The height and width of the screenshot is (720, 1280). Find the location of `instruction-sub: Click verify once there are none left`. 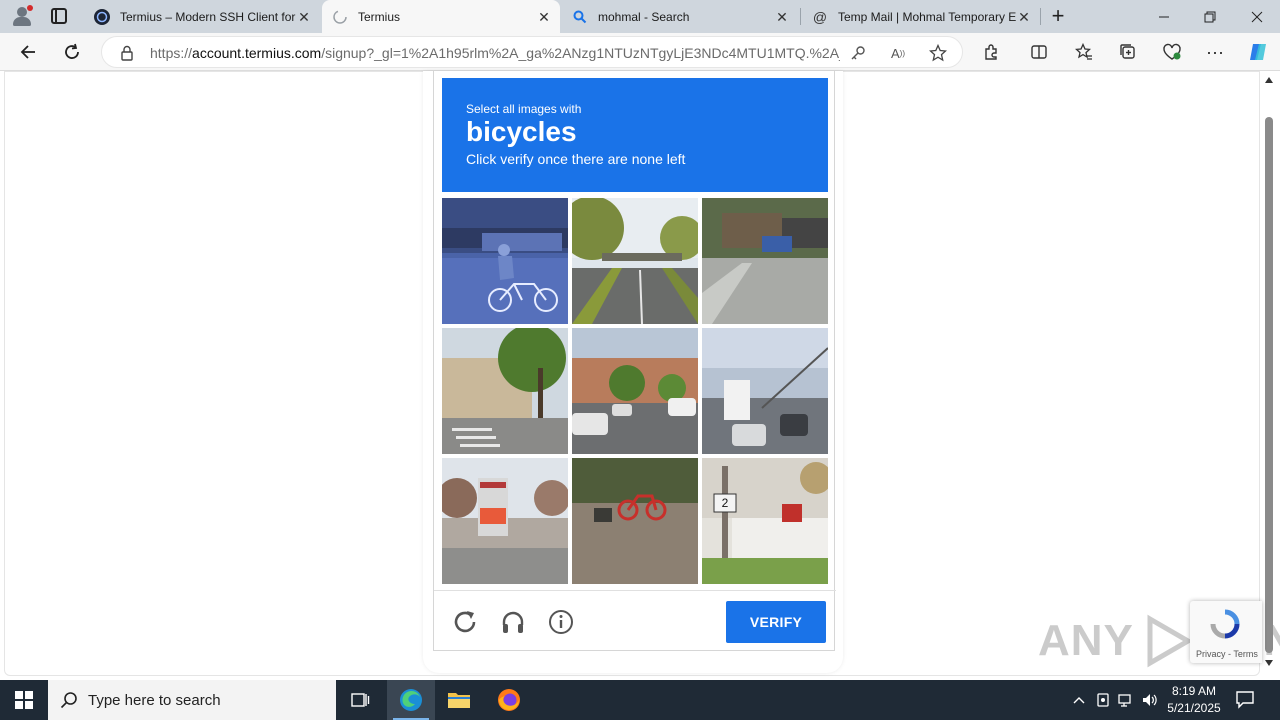

instruction-sub: Click verify once there are none left is located at coordinates (576, 159).